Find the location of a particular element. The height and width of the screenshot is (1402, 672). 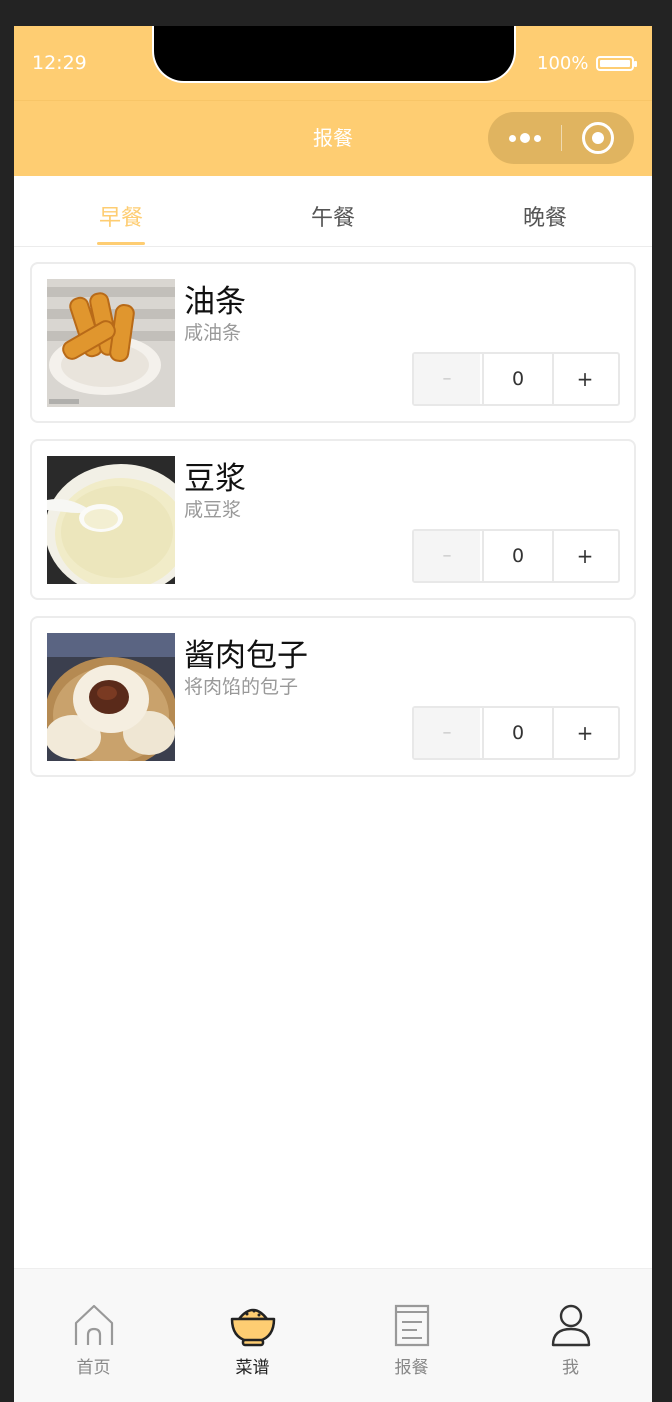

tab-dinner: 晚餐 is located at coordinates (545, 216).